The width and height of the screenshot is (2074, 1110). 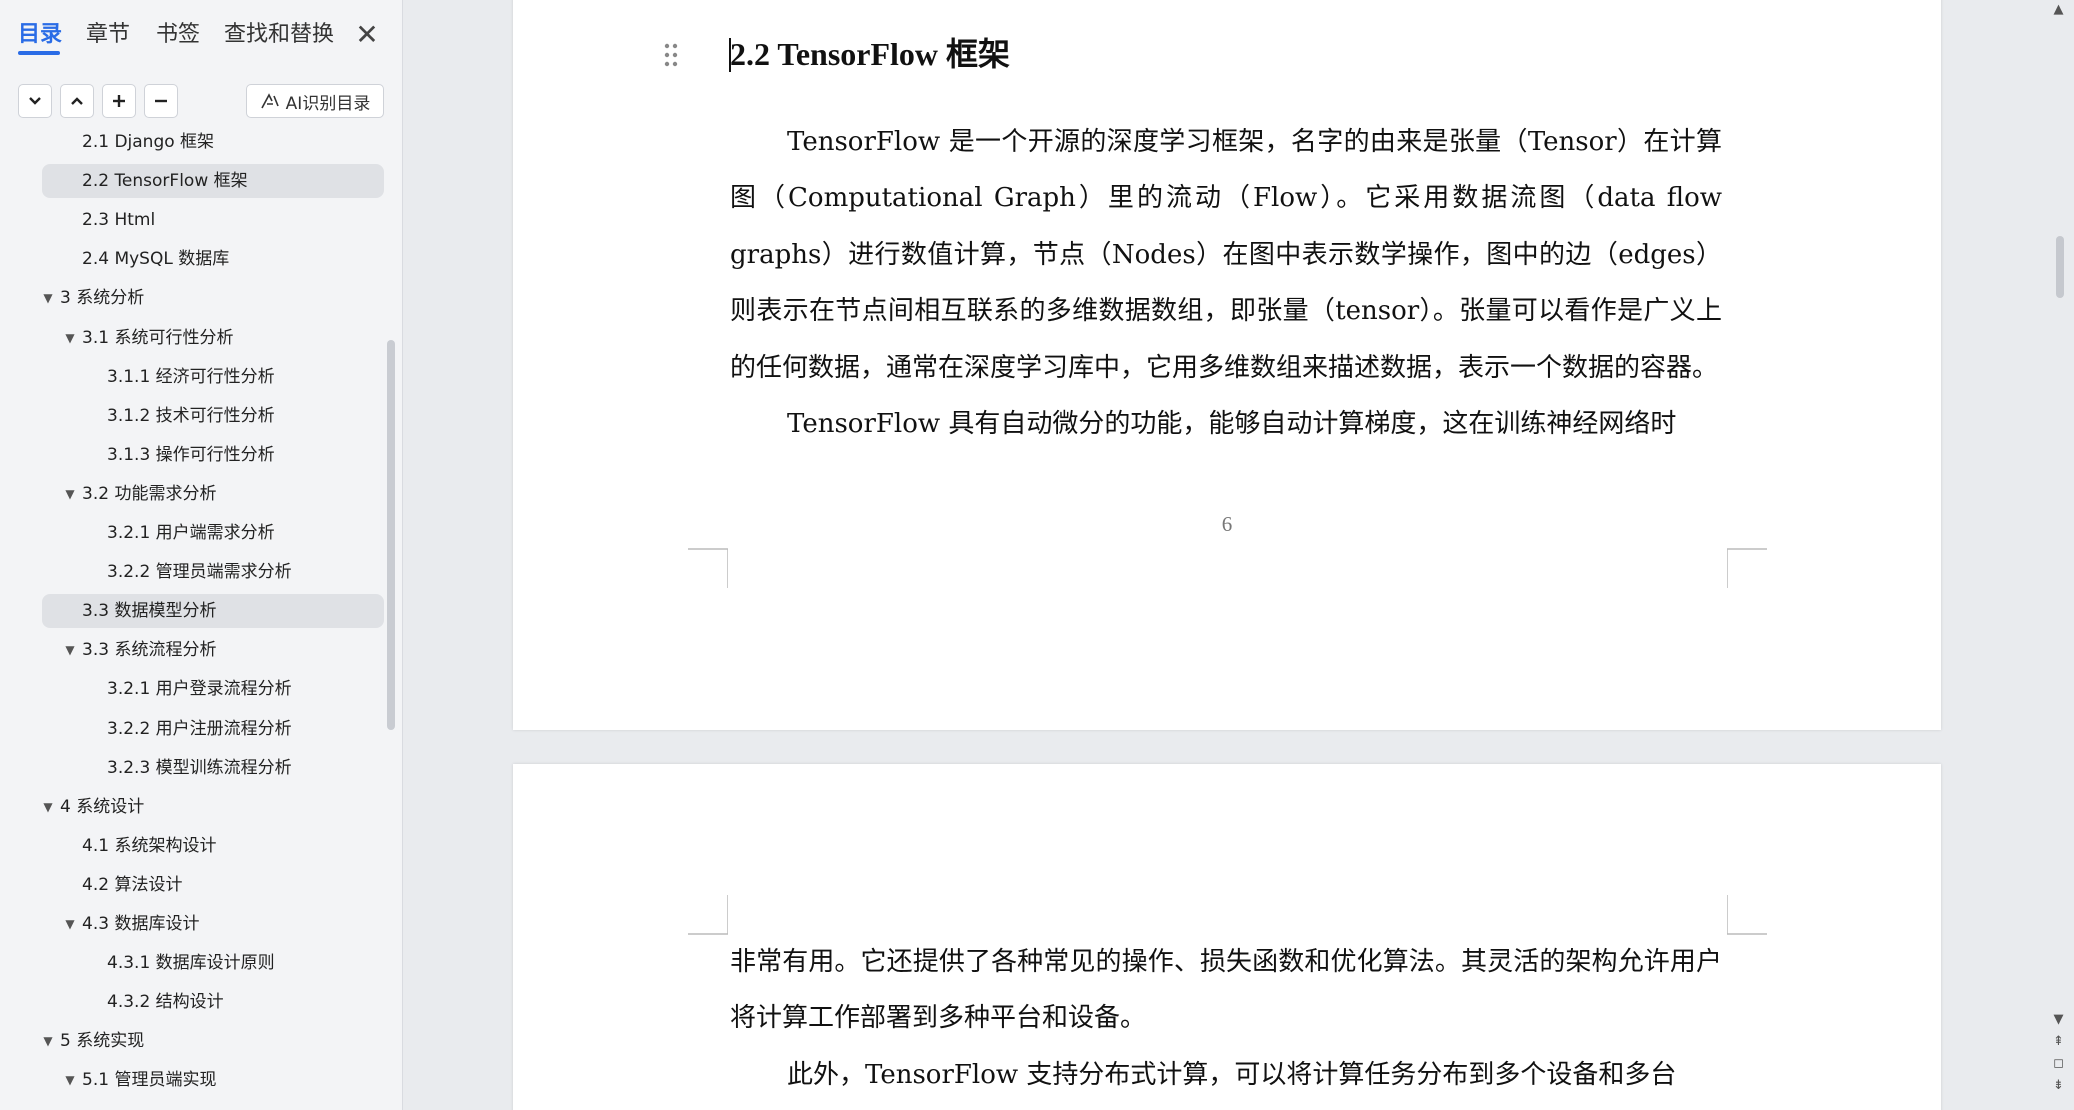 What do you see at coordinates (102, 1041) in the screenshot?
I see `toc-item-label: 5 系统实现` at bounding box center [102, 1041].